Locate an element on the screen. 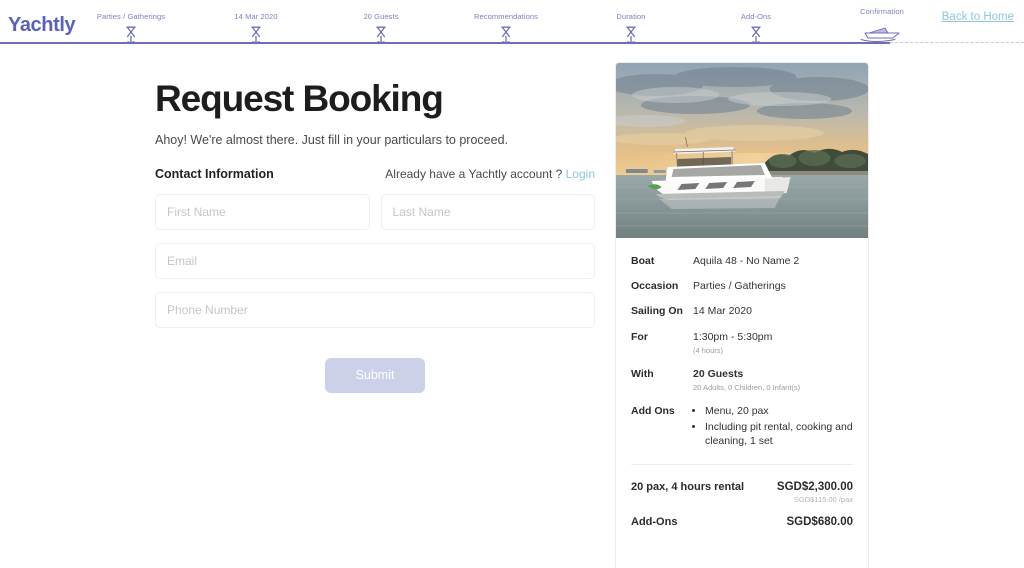  occasion-value: Parties / Gatherings is located at coordinates (739, 286).